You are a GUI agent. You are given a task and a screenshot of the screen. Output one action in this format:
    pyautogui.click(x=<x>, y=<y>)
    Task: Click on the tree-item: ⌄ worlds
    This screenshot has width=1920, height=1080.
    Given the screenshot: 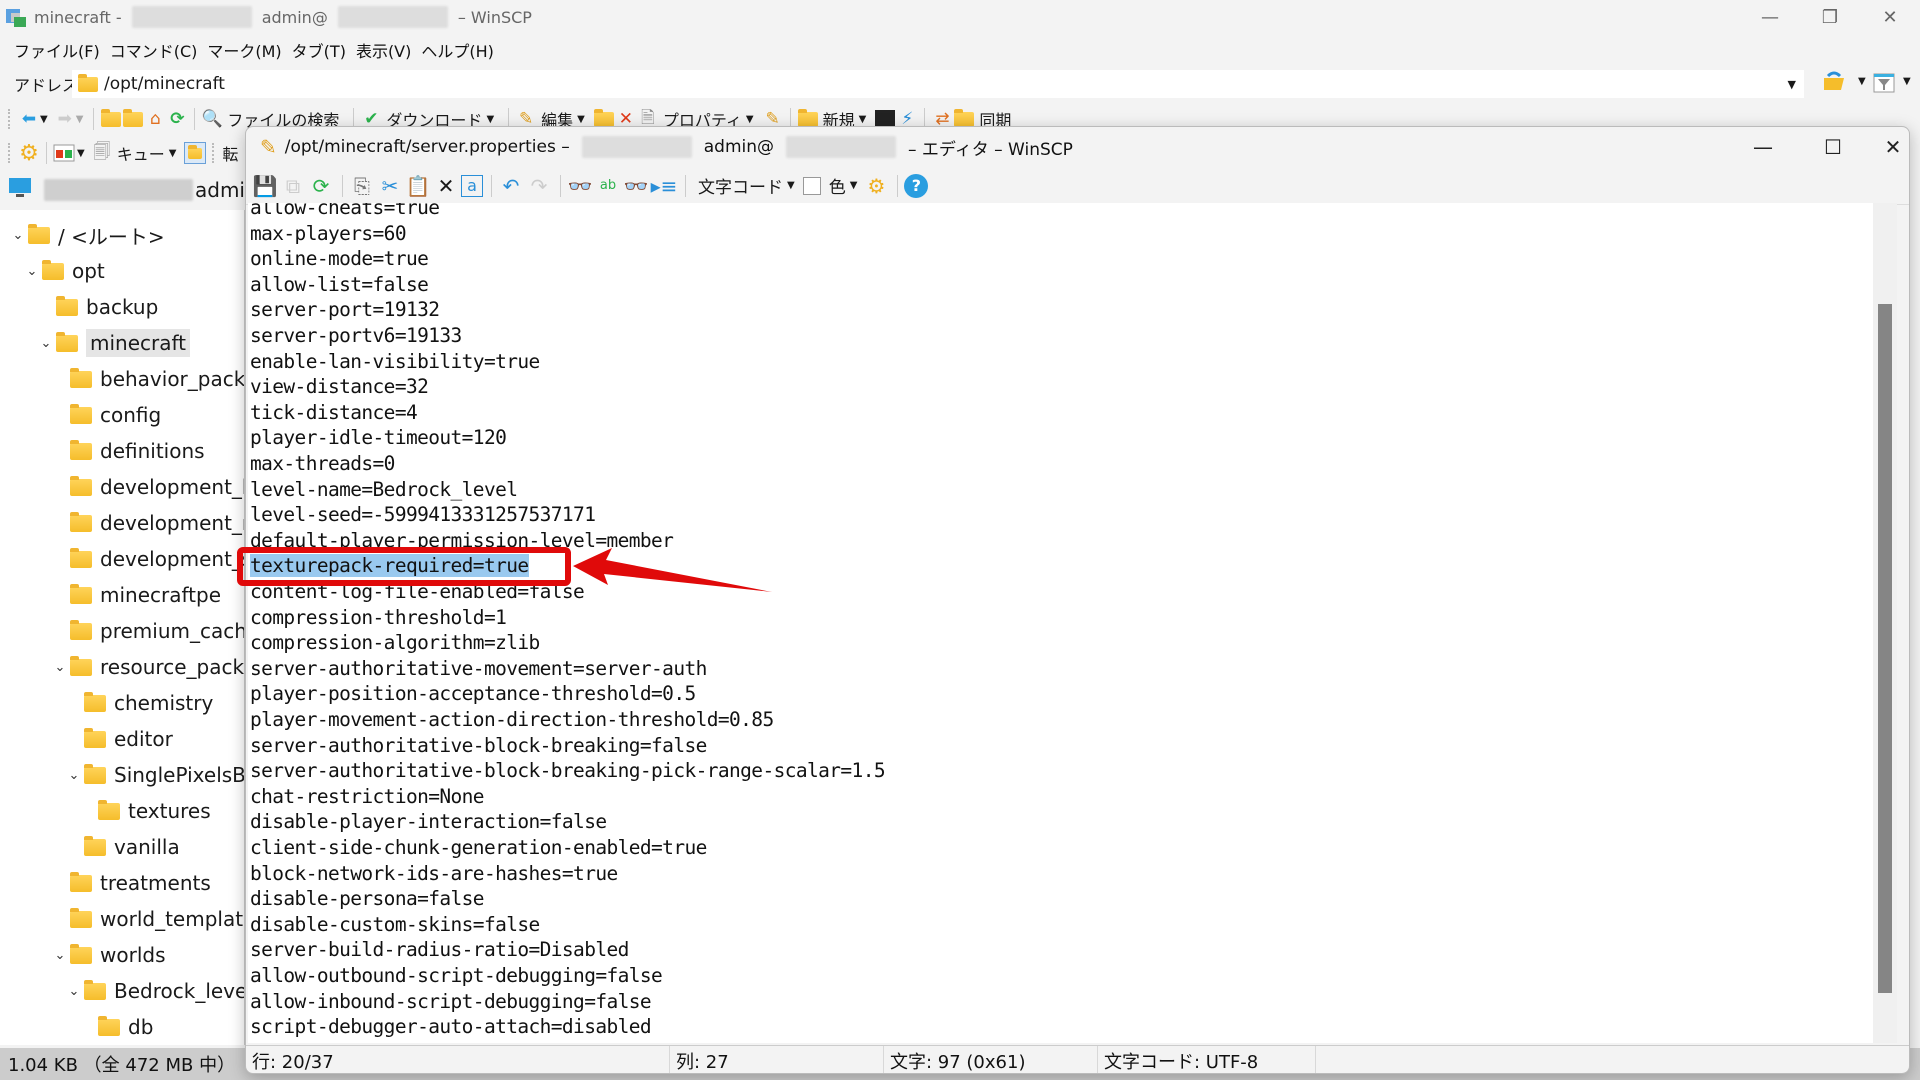 What is the action you would take?
    pyautogui.click(x=109, y=955)
    